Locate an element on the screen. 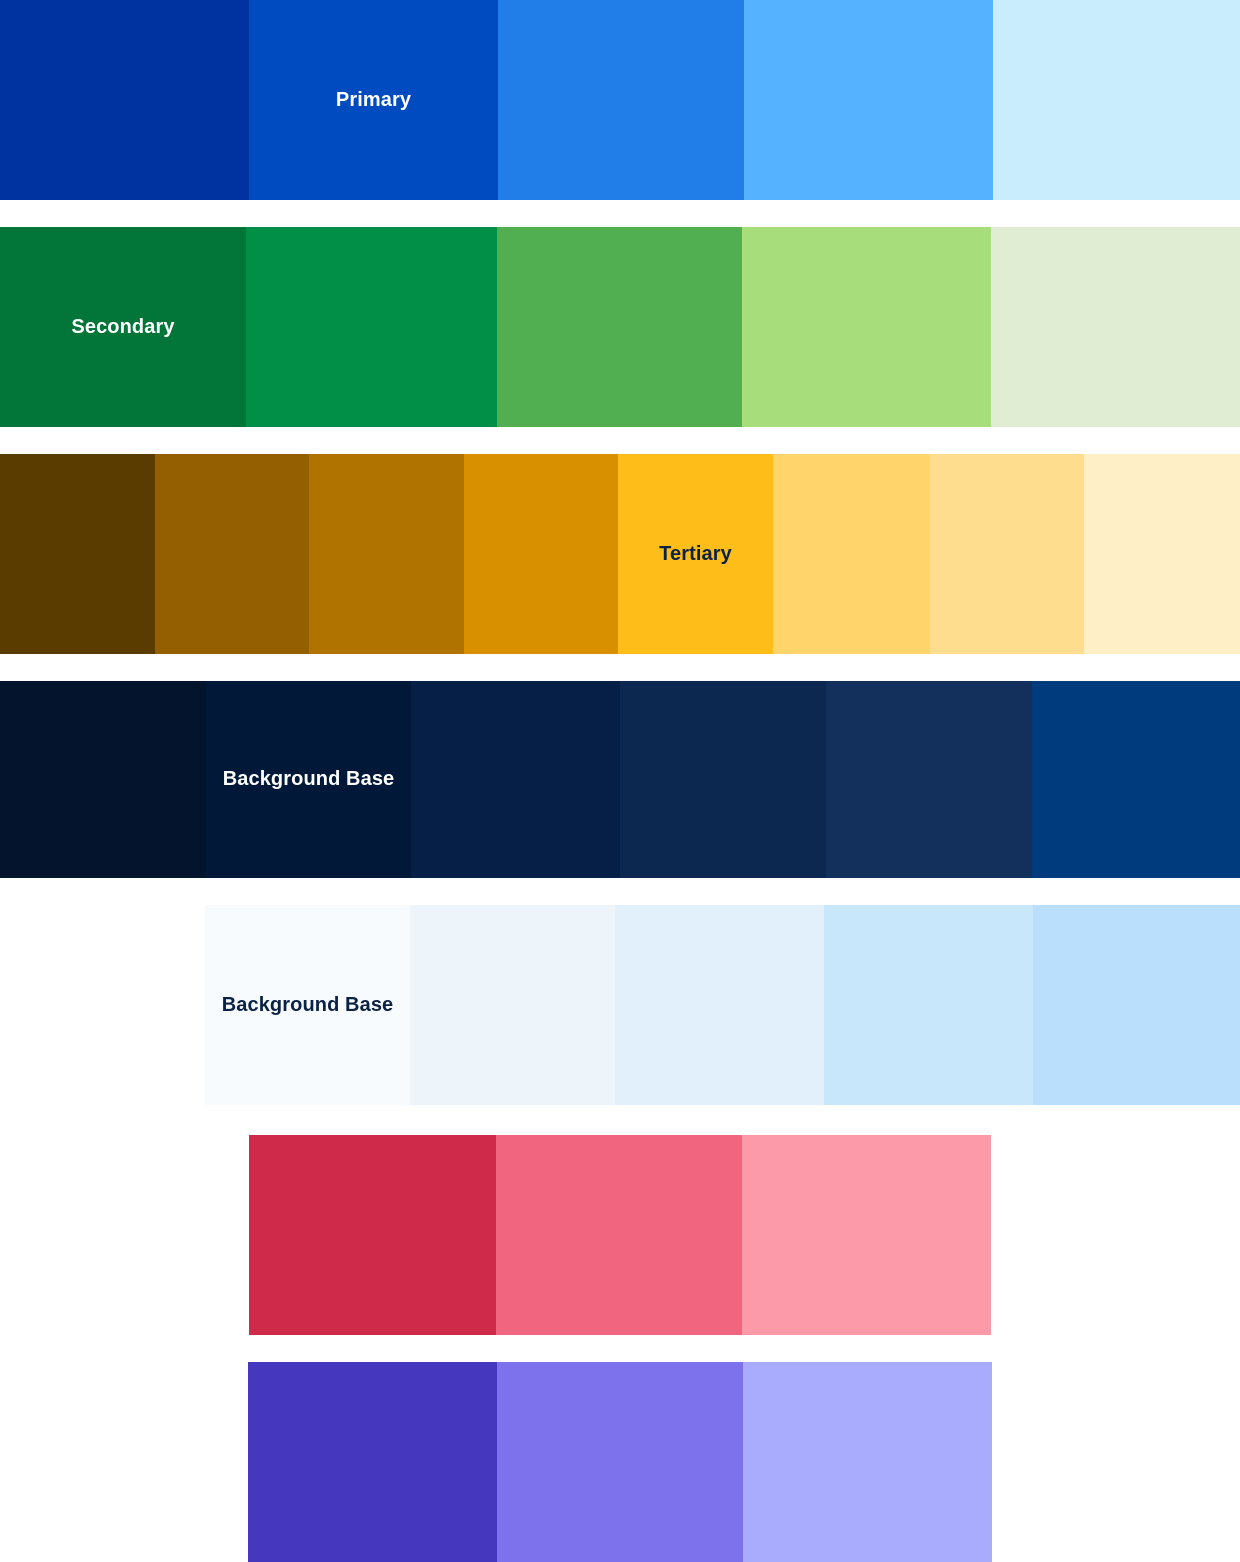  palette-row-purple is located at coordinates (620, 1462).